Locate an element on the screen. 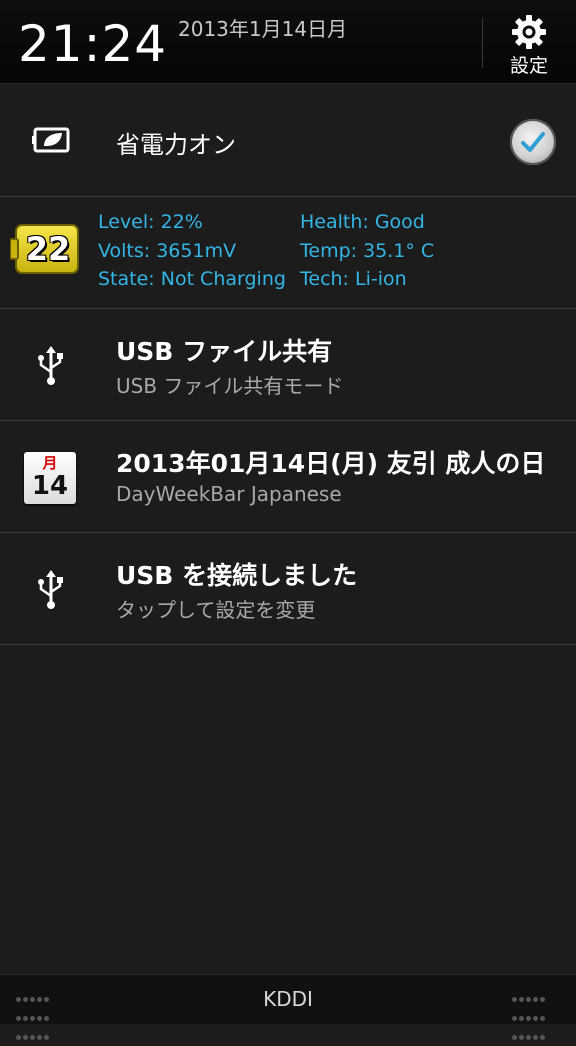  usb-connected-title: USB を接続しました is located at coordinates (237, 575).